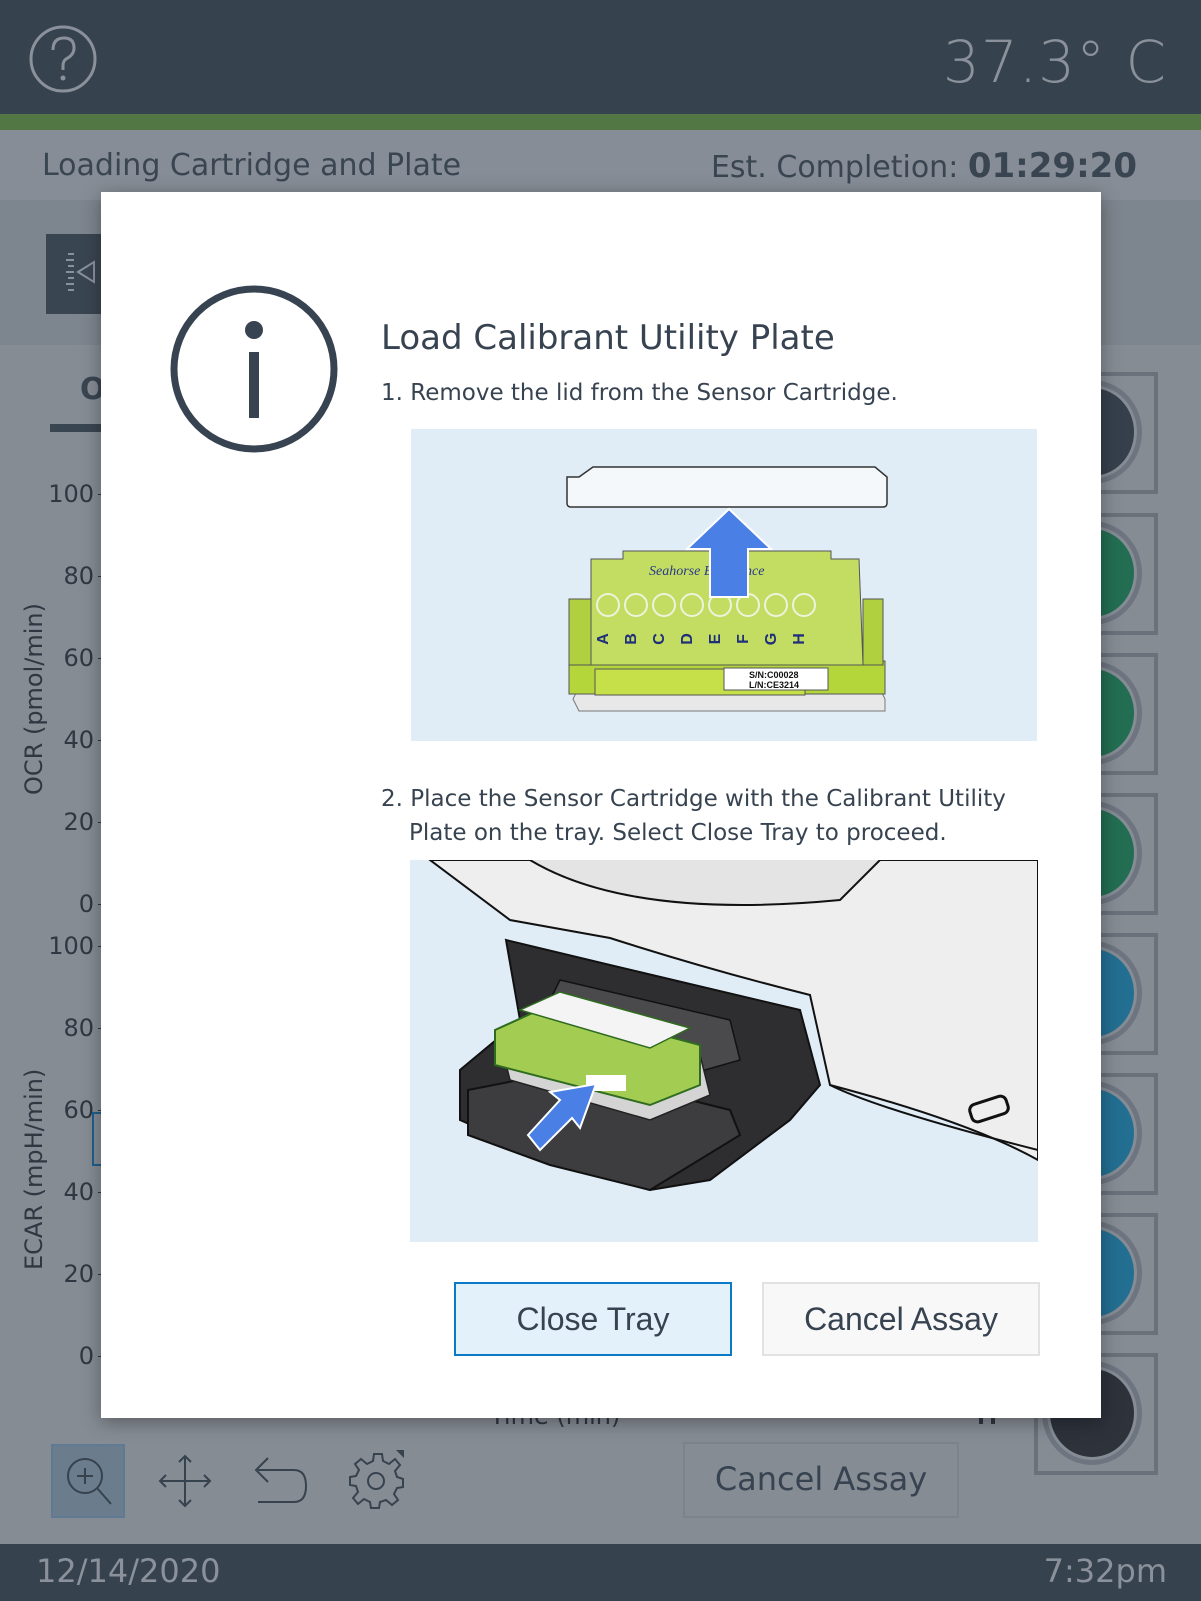 Image resolution: width=1201 pixels, height=1601 pixels. I want to click on cancel-assay-button: Cancel Assay, so click(901, 1319).